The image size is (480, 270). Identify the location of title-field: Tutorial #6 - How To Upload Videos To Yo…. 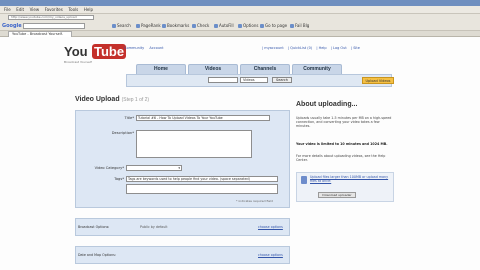
(203, 118).